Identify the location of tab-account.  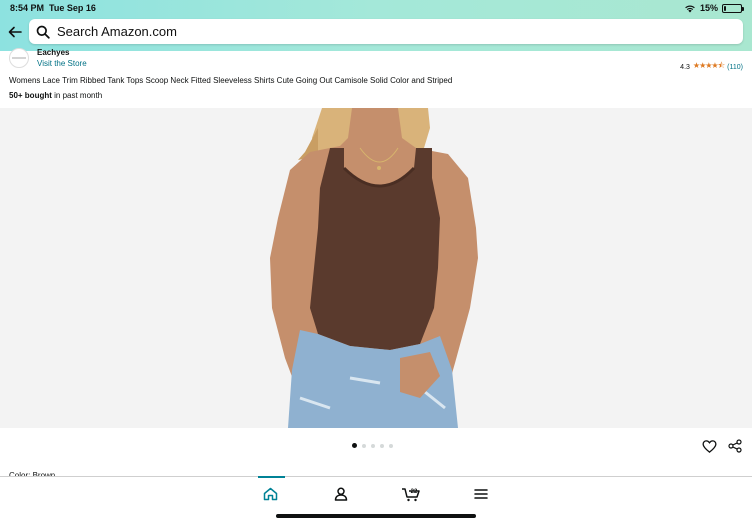
(341, 494).